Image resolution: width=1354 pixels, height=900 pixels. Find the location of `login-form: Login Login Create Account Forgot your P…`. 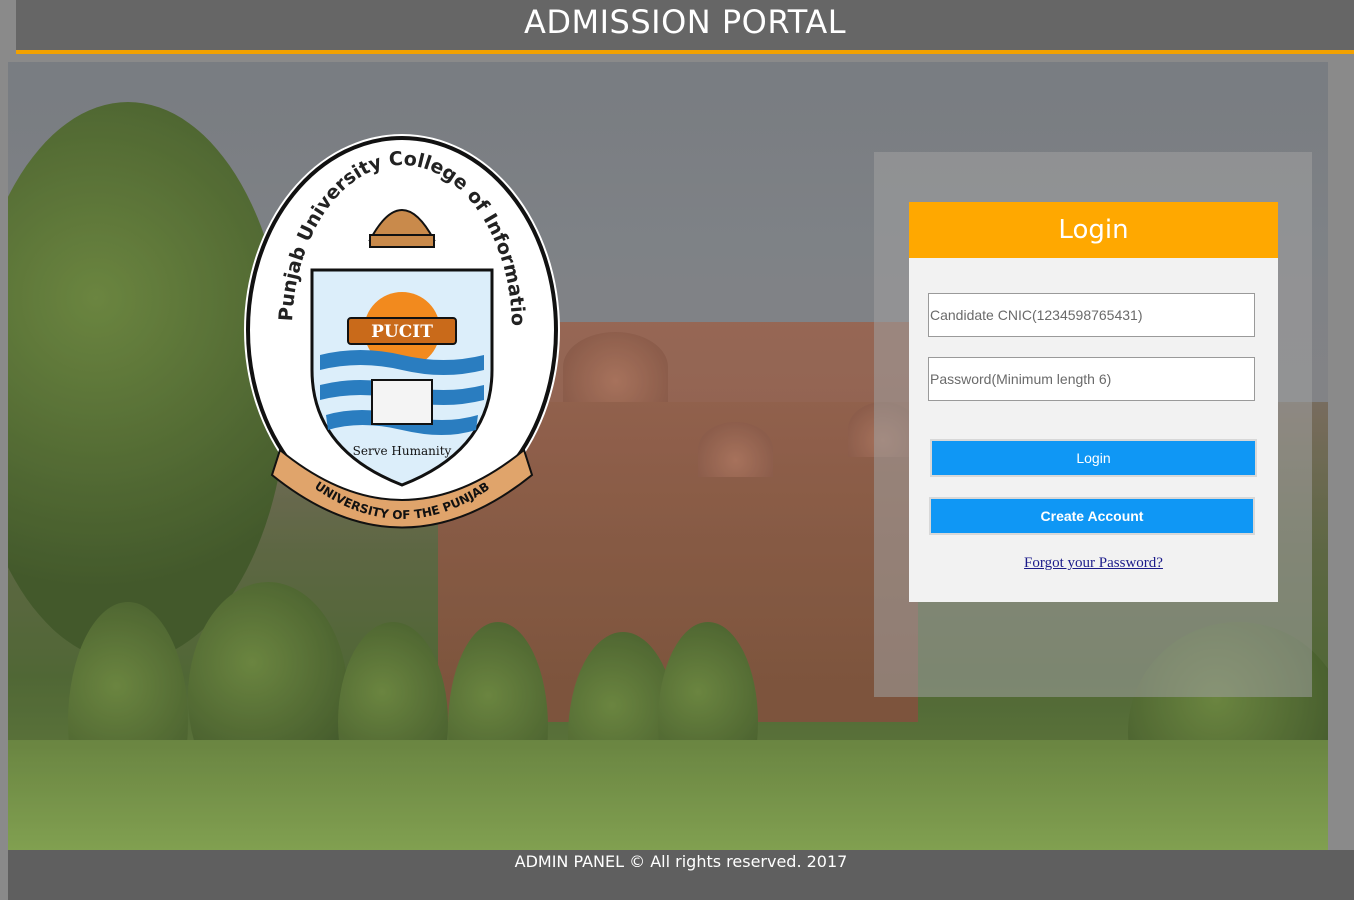

login-form: Login Login Create Account Forgot your P… is located at coordinates (1093, 402).